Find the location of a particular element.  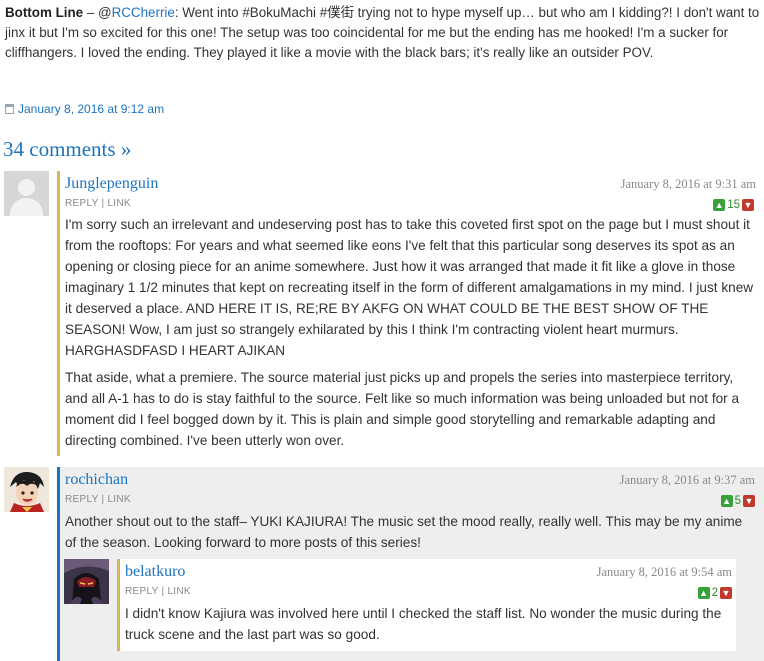

comment-date: January 8, 2016 at 9:54 am is located at coordinates (664, 572).